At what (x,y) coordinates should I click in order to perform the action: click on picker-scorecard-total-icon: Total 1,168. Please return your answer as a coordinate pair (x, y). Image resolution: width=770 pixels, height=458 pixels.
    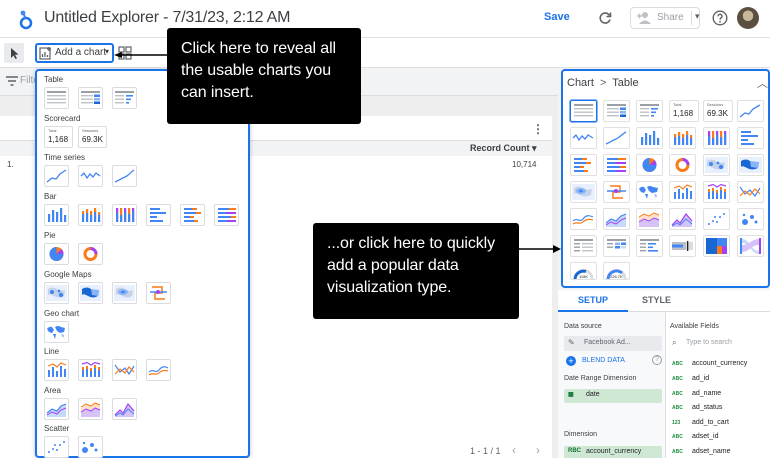
    Looking at the image, I should click on (684, 111).